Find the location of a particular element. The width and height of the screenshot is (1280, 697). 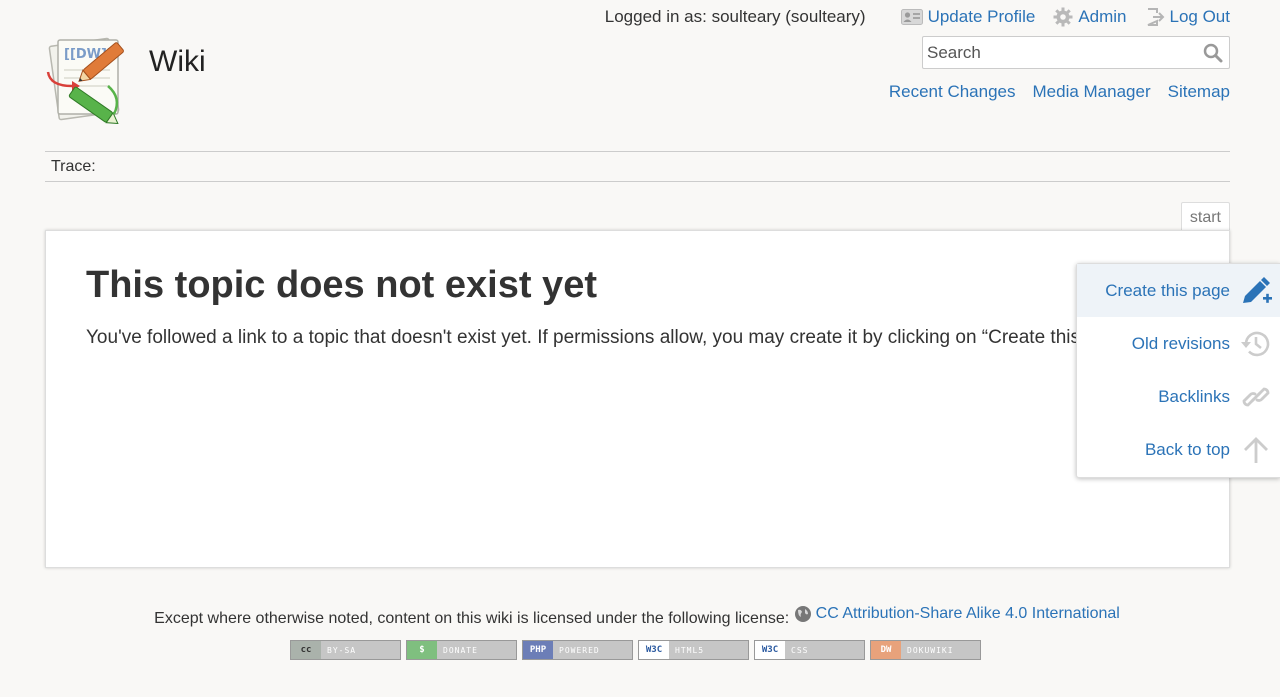

history-icon is located at coordinates (1255, 343).